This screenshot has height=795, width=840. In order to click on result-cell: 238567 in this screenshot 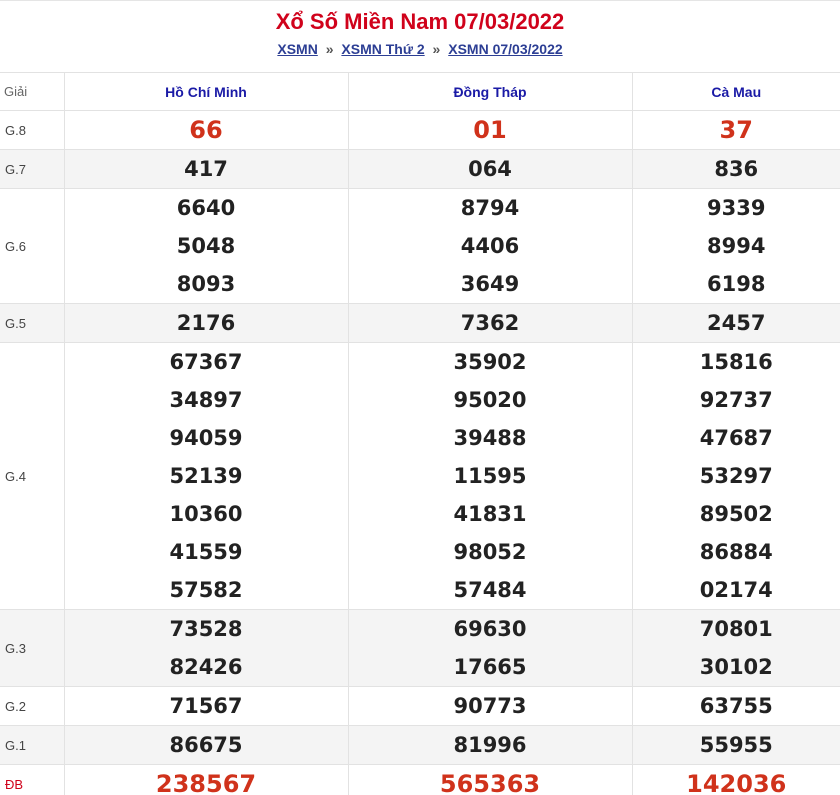, I will do `click(206, 779)`.